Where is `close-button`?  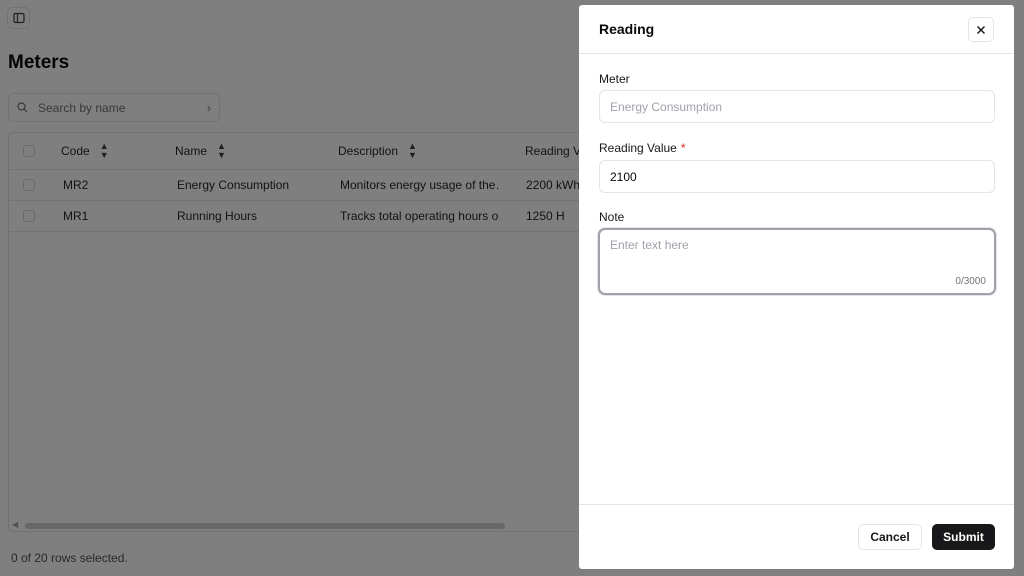
close-button is located at coordinates (981, 29).